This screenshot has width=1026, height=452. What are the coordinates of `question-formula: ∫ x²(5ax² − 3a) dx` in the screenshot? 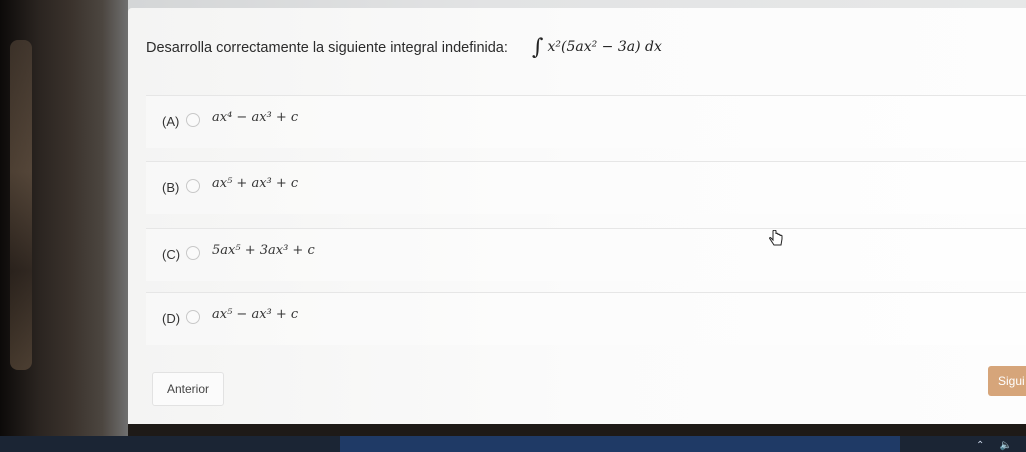 It's located at (597, 47).